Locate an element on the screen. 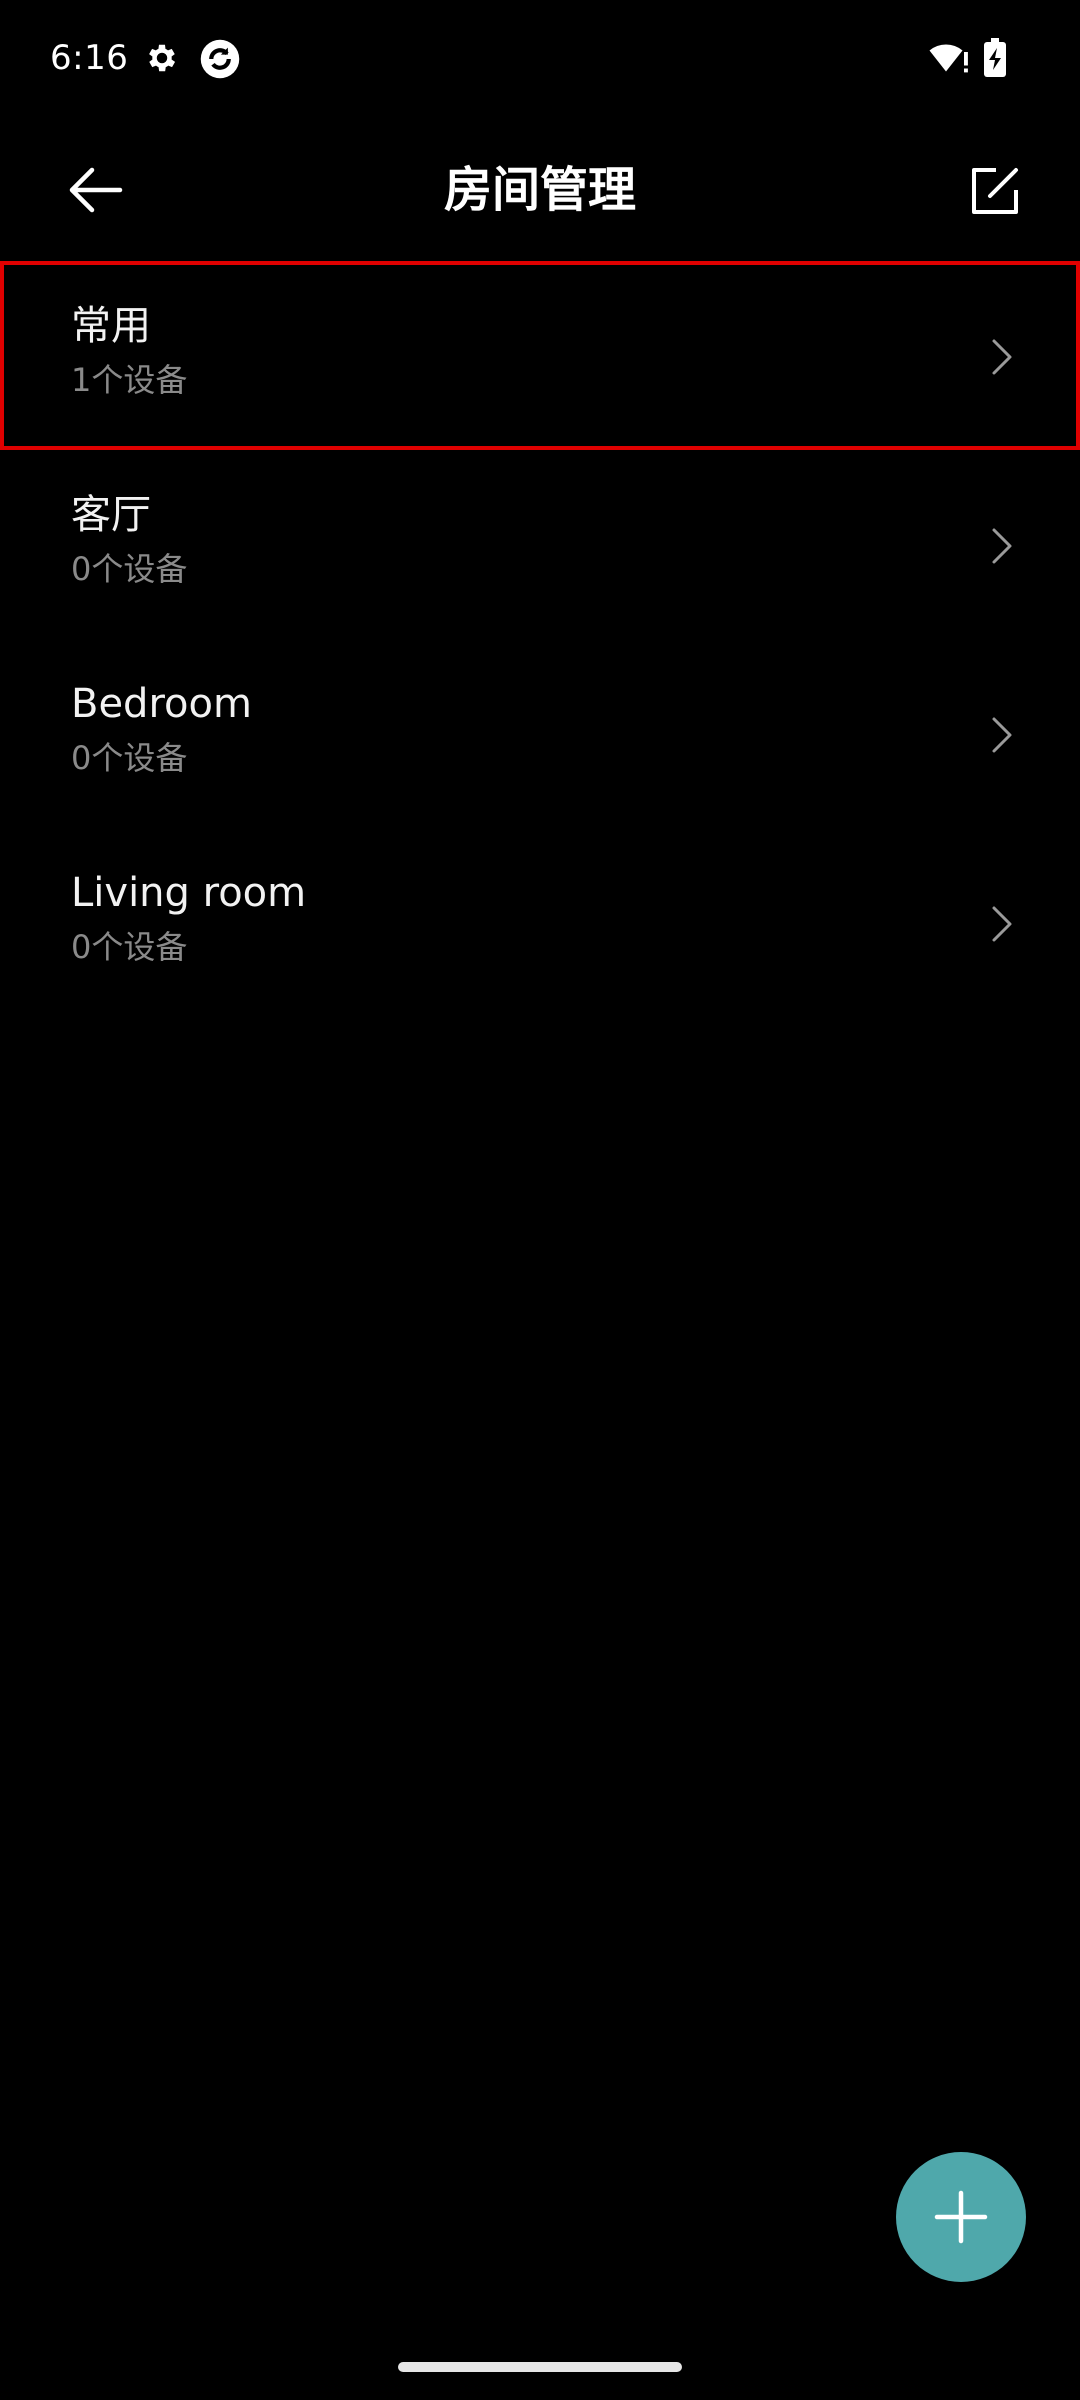 The width and height of the screenshot is (1080, 2400). room-name: 常用 is located at coordinates (111, 326).